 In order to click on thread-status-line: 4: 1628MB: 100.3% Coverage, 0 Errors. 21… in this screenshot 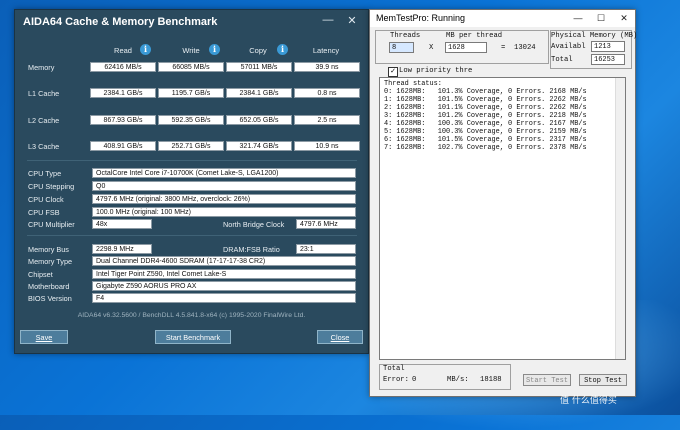, I will do `click(485, 124)`.